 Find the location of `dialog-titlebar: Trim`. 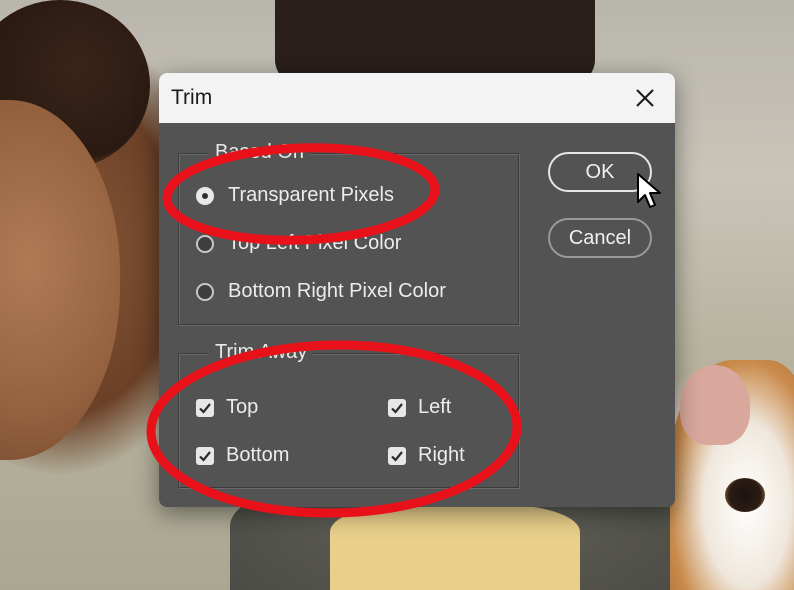

dialog-titlebar: Trim is located at coordinates (417, 98).